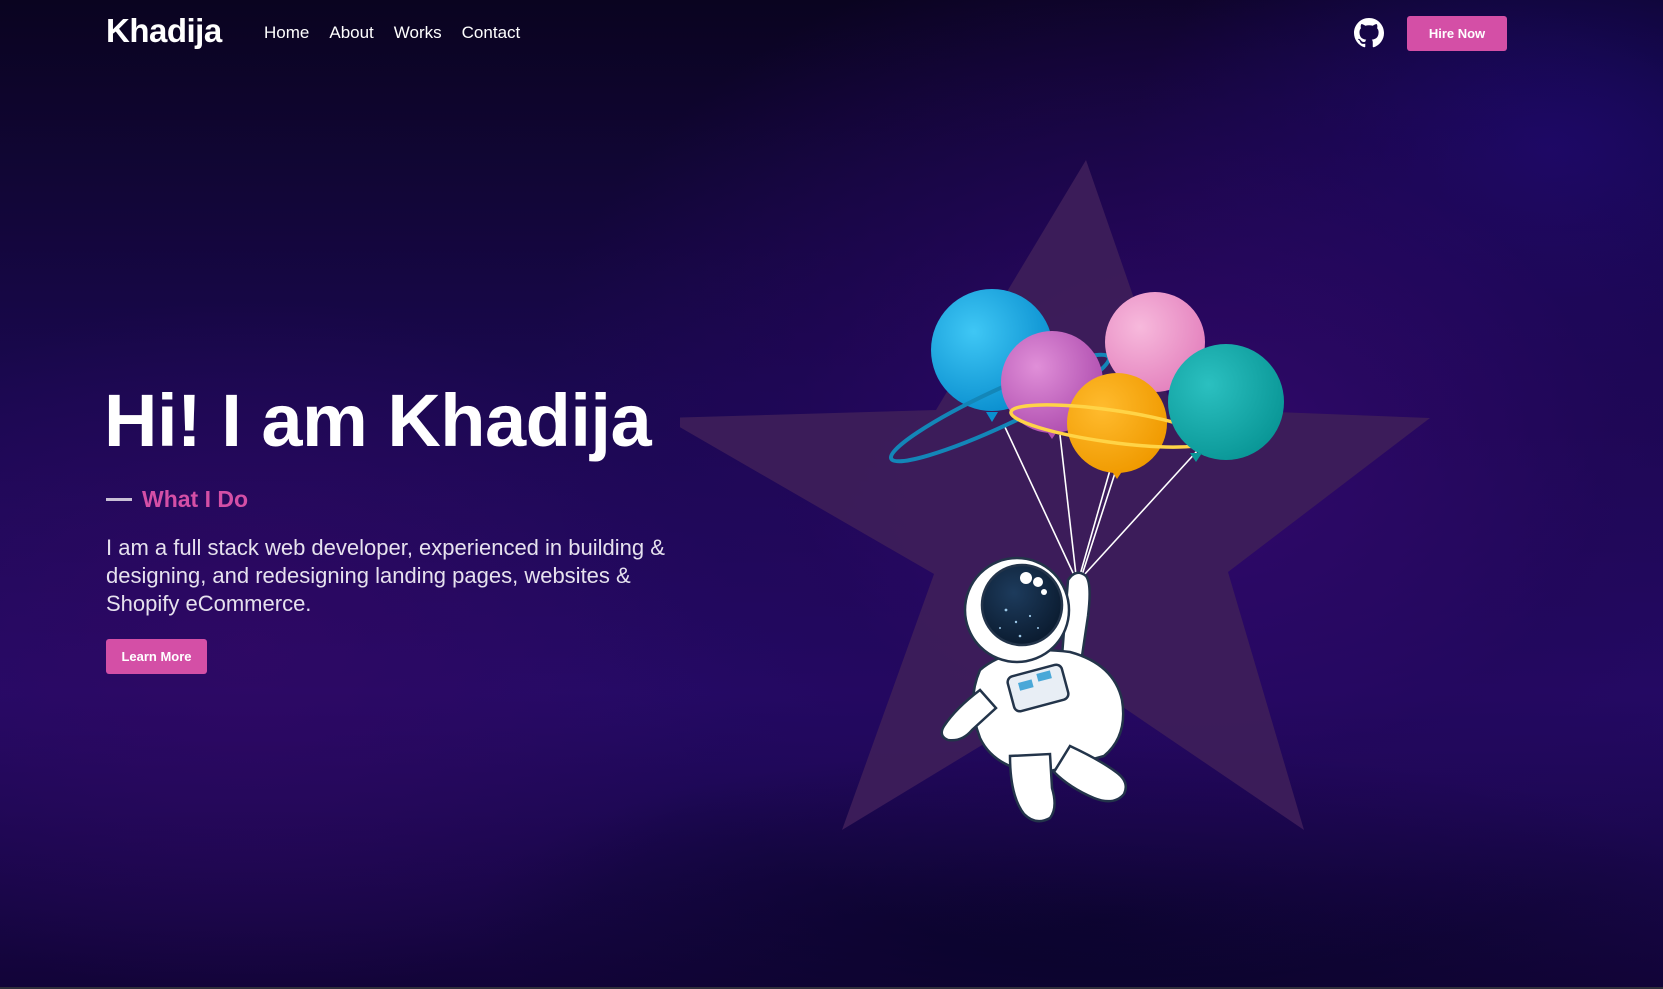  Describe the element at coordinates (392, 33) in the screenshot. I see `main-nav: Home About Works Contact` at that location.